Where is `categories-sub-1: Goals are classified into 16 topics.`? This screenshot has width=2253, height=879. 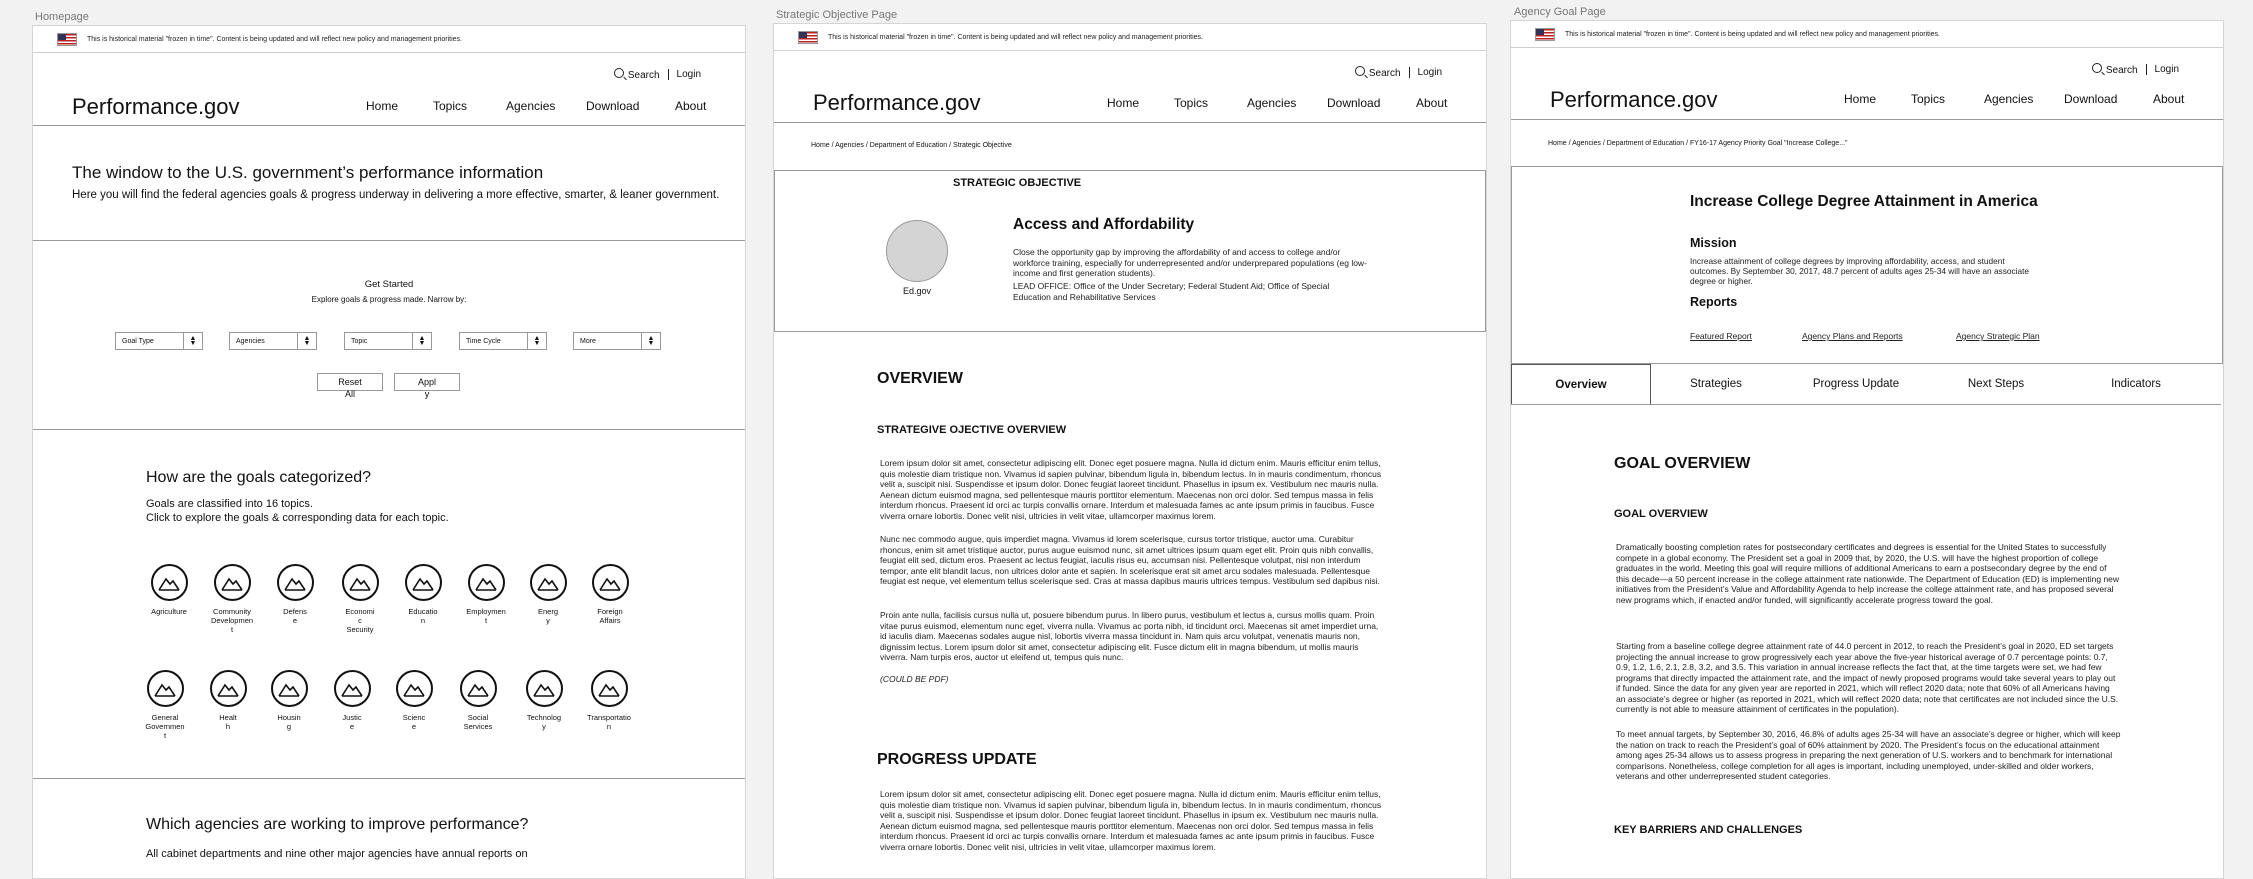
categories-sub-1: Goals are classified into 16 topics. is located at coordinates (229, 504).